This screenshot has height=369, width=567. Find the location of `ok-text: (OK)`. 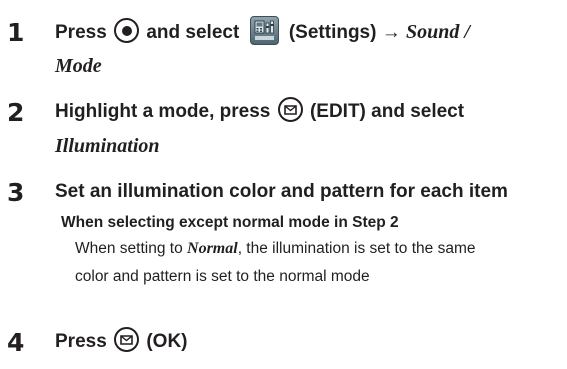

ok-text: (OK) is located at coordinates (167, 341).